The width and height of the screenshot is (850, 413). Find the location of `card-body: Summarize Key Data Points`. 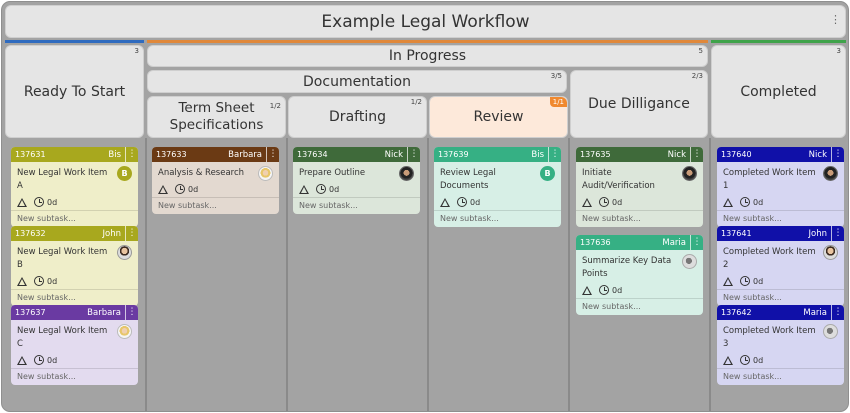

card-body: Summarize Key Data Points is located at coordinates (639, 265).